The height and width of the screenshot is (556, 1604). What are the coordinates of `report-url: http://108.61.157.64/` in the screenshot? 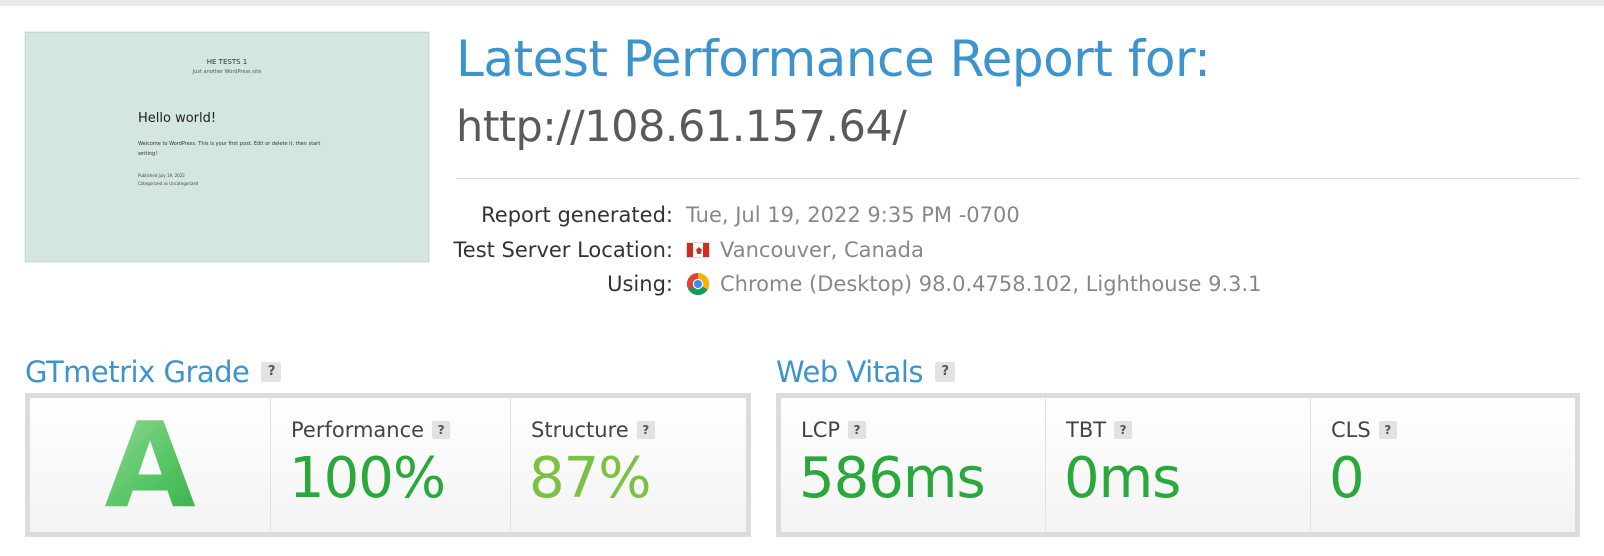 It's located at (681, 127).